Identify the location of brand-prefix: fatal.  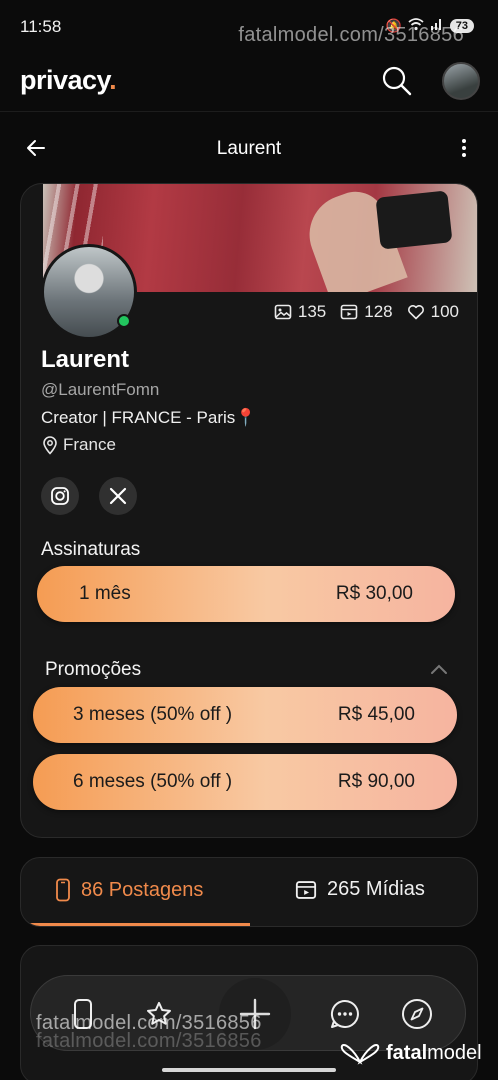
(407, 1052).